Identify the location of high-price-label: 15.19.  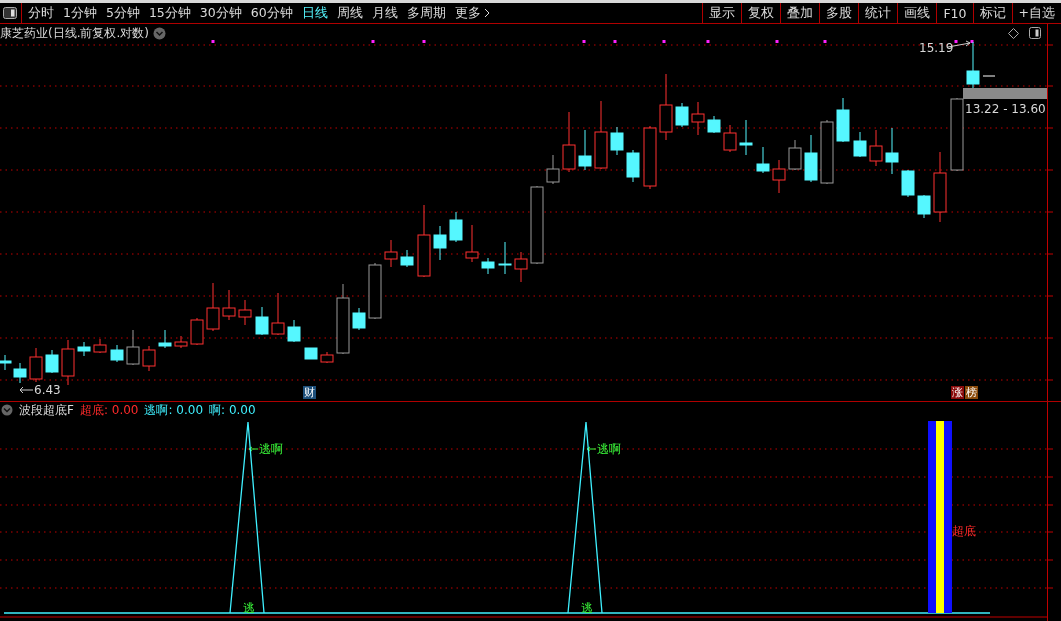
(936, 48).